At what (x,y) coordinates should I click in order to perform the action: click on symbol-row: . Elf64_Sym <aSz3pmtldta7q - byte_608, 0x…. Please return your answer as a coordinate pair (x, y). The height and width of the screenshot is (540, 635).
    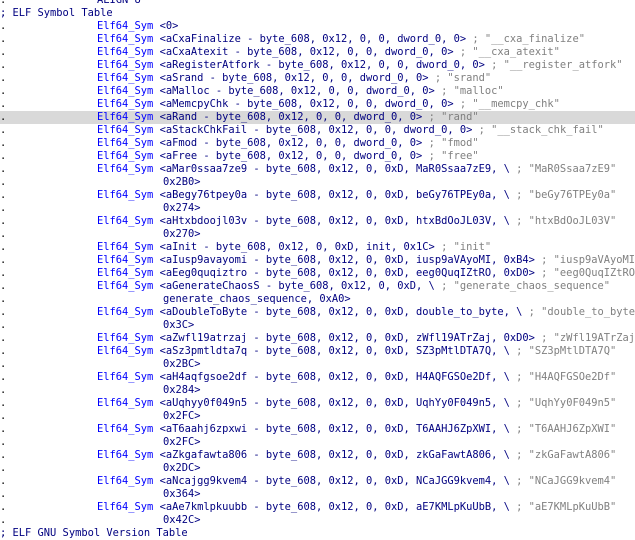
    Looking at the image, I should click on (317, 351).